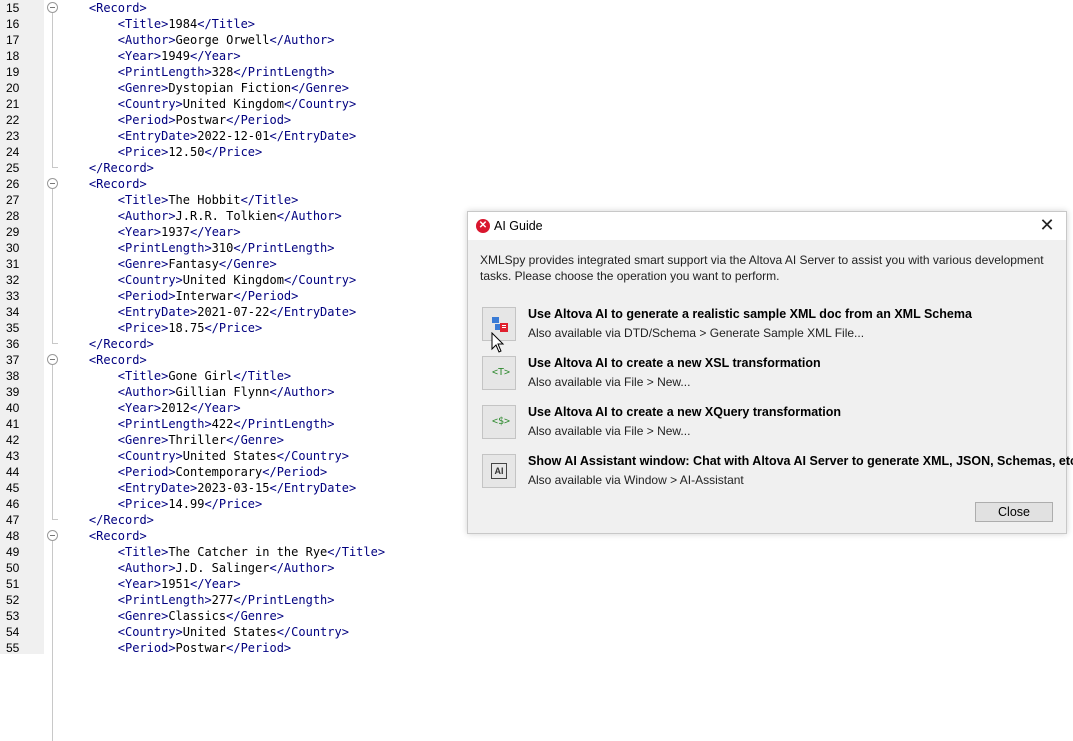  I want to click on code-line: 52 <PrintLength>277</PrintLength>, so click(536, 600).